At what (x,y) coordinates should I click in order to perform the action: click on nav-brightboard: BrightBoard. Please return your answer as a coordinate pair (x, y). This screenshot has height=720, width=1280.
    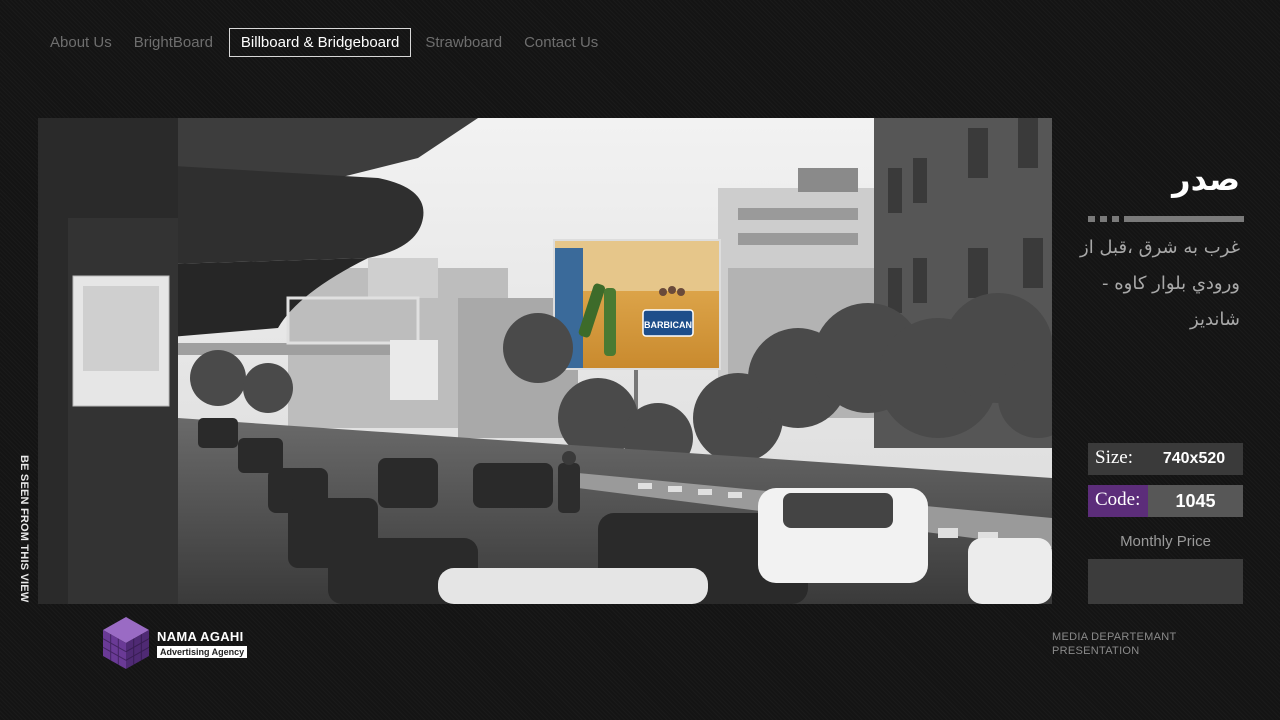
    Looking at the image, I should click on (173, 42).